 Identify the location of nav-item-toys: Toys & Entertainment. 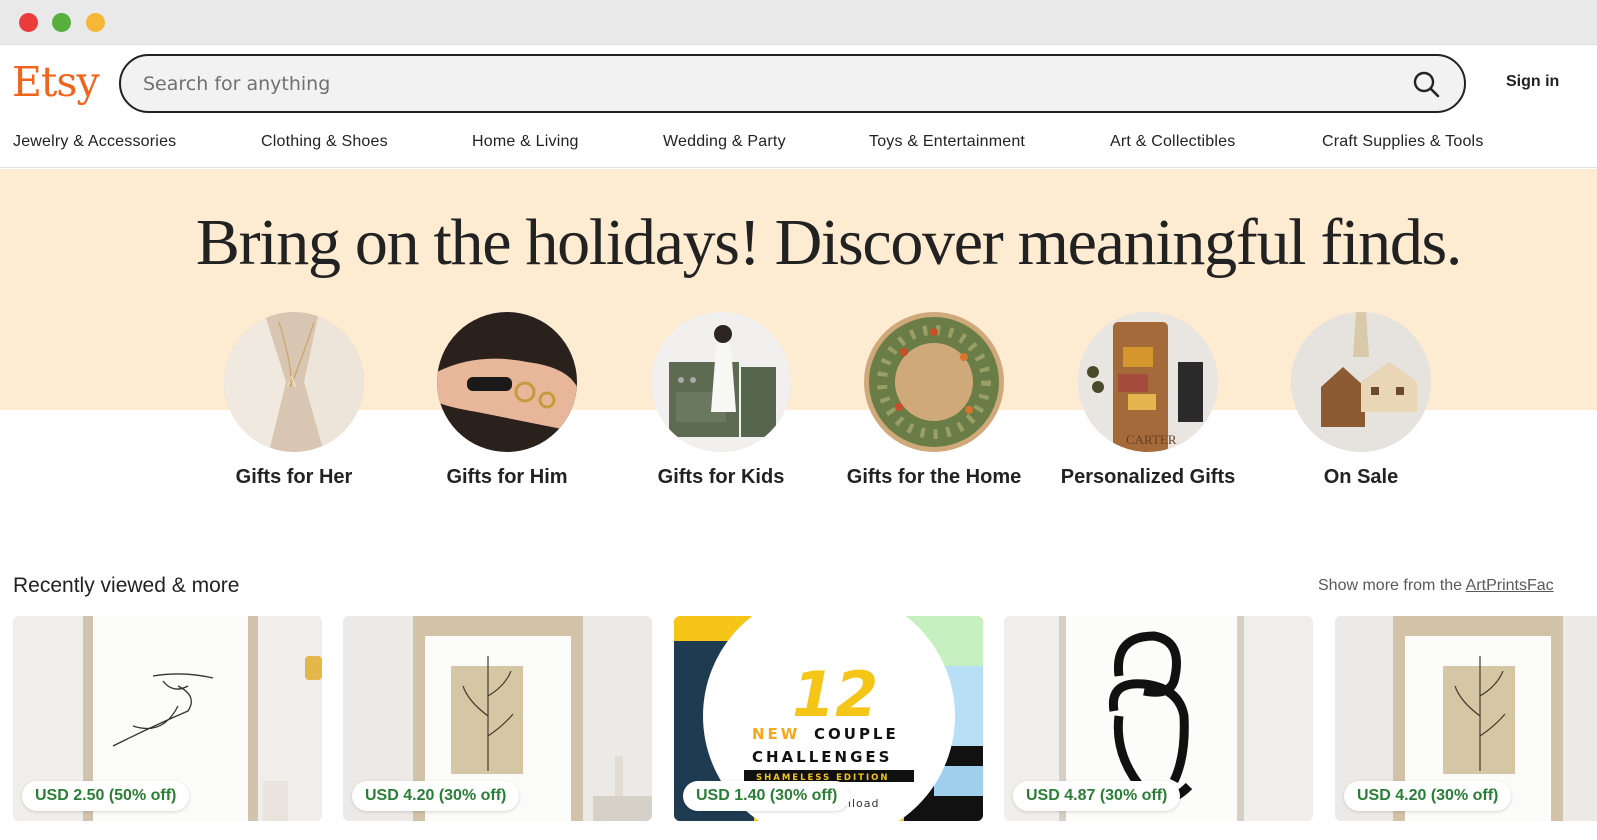
(947, 142).